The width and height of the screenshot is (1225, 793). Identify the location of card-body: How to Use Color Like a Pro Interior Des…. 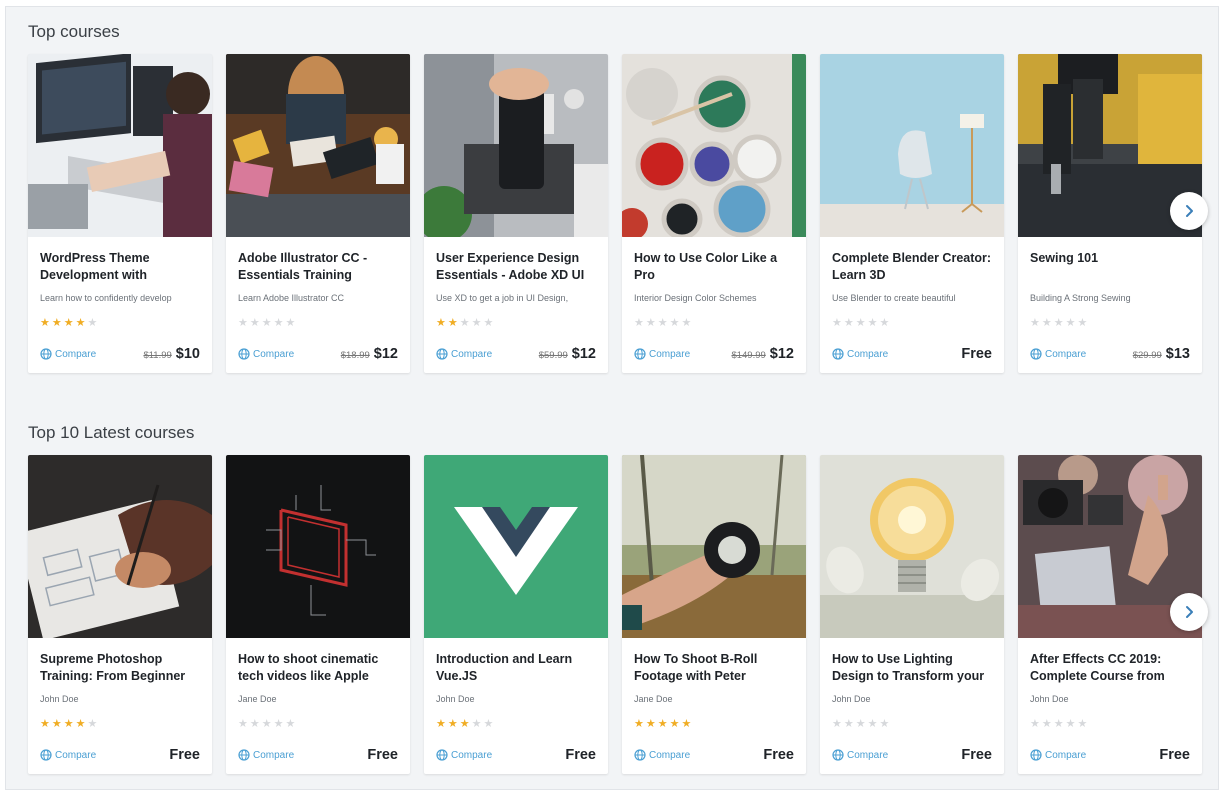
(714, 305).